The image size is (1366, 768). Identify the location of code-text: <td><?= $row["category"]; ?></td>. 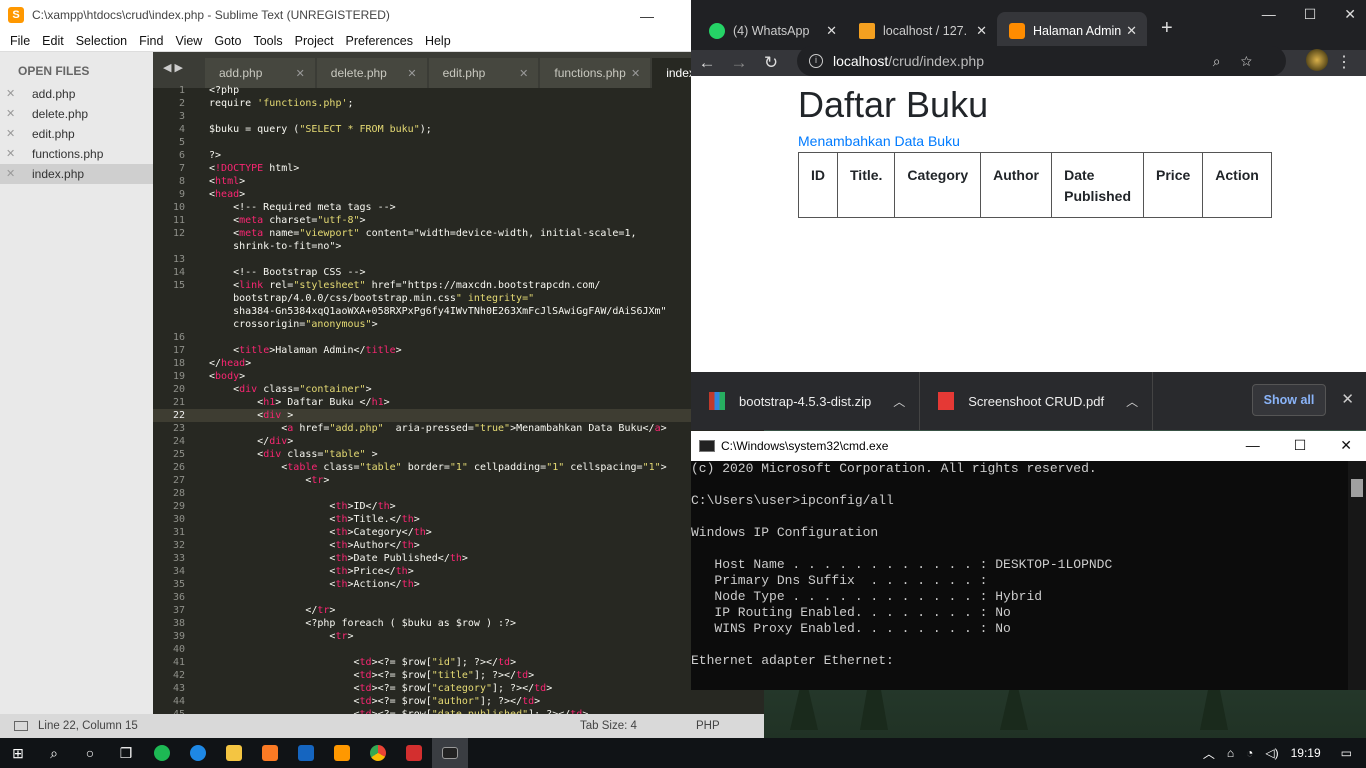
(380, 688).